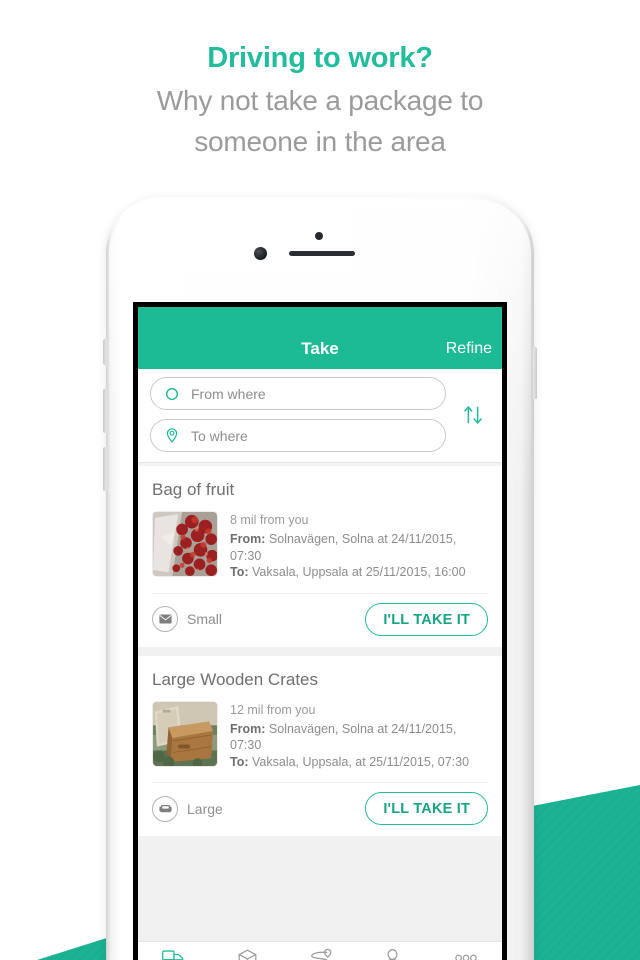  I want to click on from-where-placeholder: From where, so click(228, 393).